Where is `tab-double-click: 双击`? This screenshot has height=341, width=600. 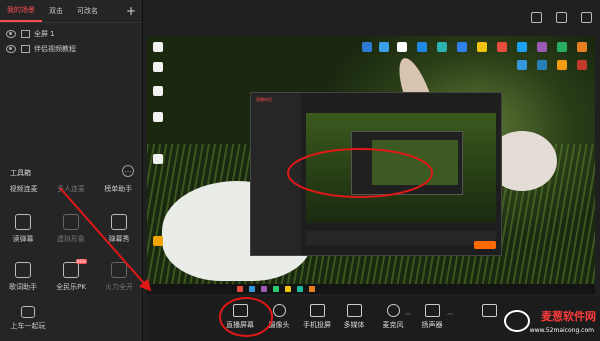 tab-double-click: 双击 is located at coordinates (56, 11).